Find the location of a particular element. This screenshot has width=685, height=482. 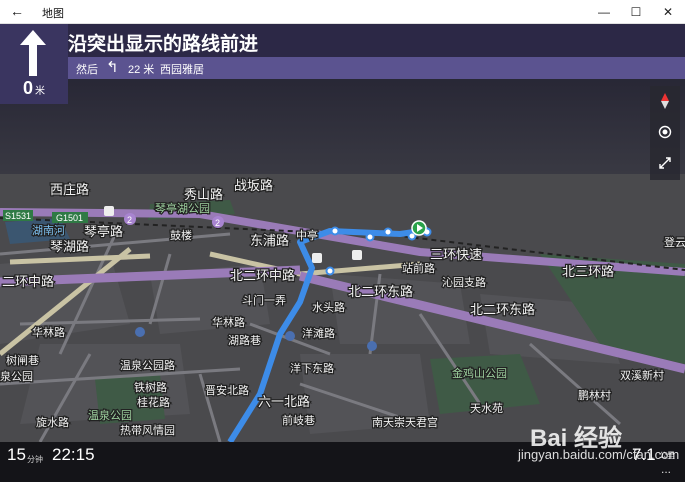

maneuver-distance-unit: 米 is located at coordinates (40, 91).